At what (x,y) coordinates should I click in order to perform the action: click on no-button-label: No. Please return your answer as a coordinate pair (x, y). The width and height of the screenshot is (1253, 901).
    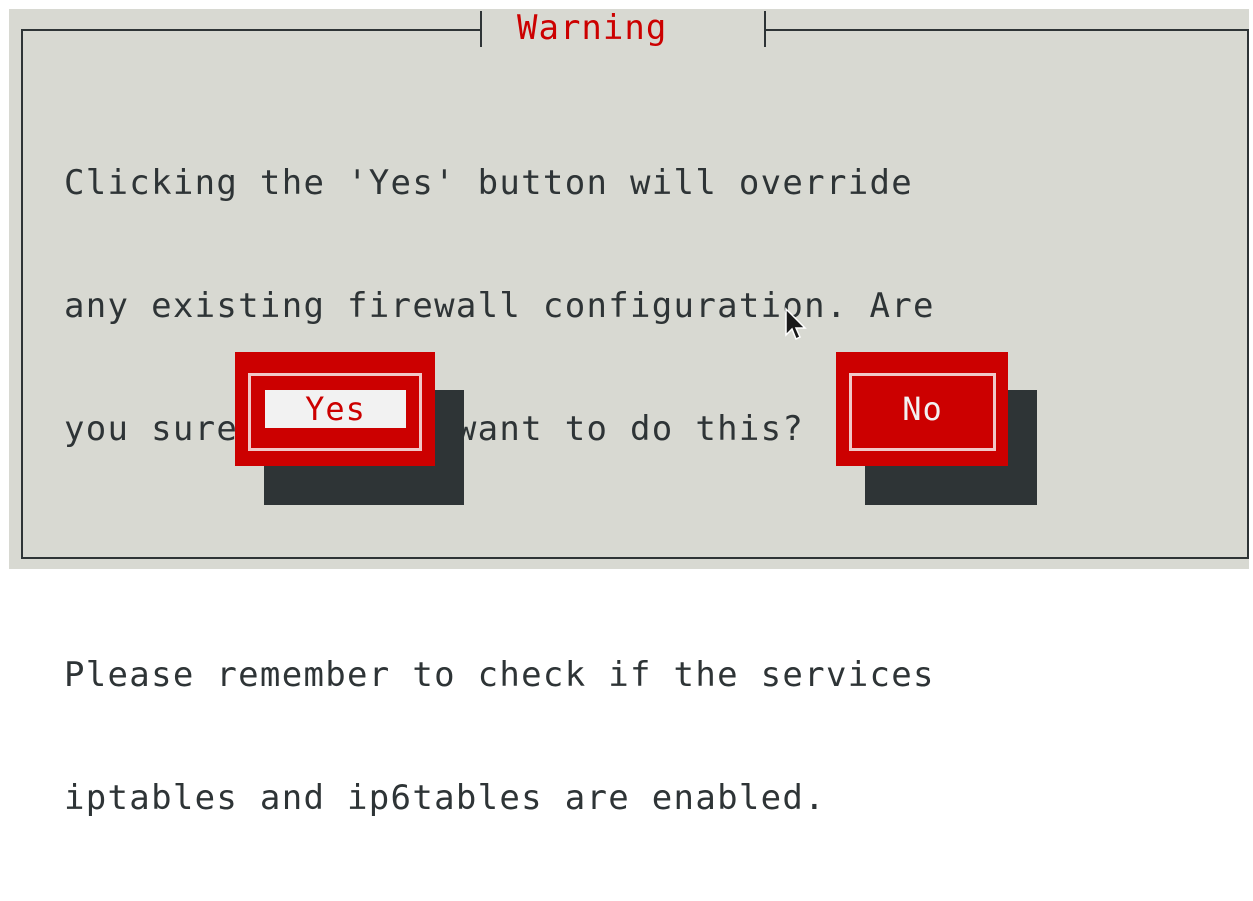
    Looking at the image, I should click on (922, 409).